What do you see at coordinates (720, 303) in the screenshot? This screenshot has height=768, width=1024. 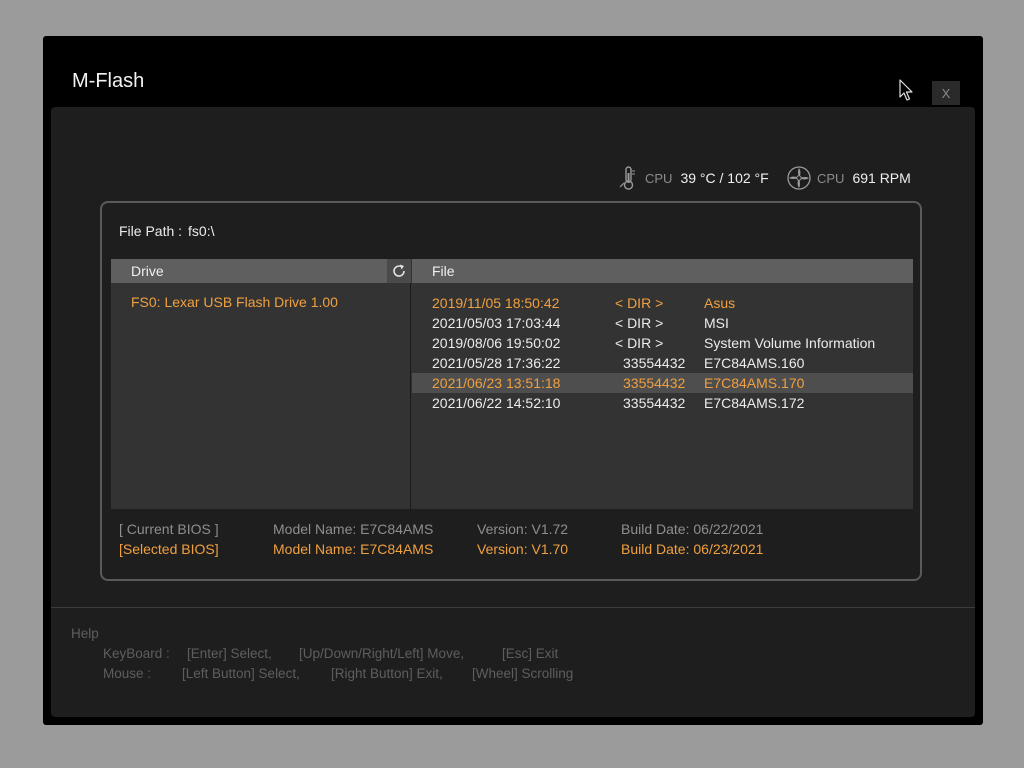 I see `file-name: Asus` at bounding box center [720, 303].